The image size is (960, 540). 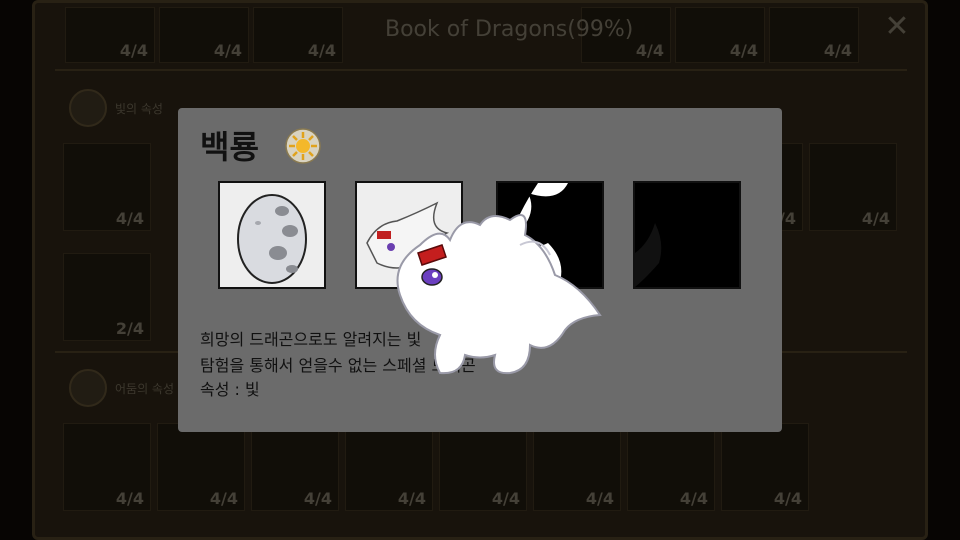 What do you see at coordinates (272, 239) in the screenshot?
I see `dragon-egg-icon` at bounding box center [272, 239].